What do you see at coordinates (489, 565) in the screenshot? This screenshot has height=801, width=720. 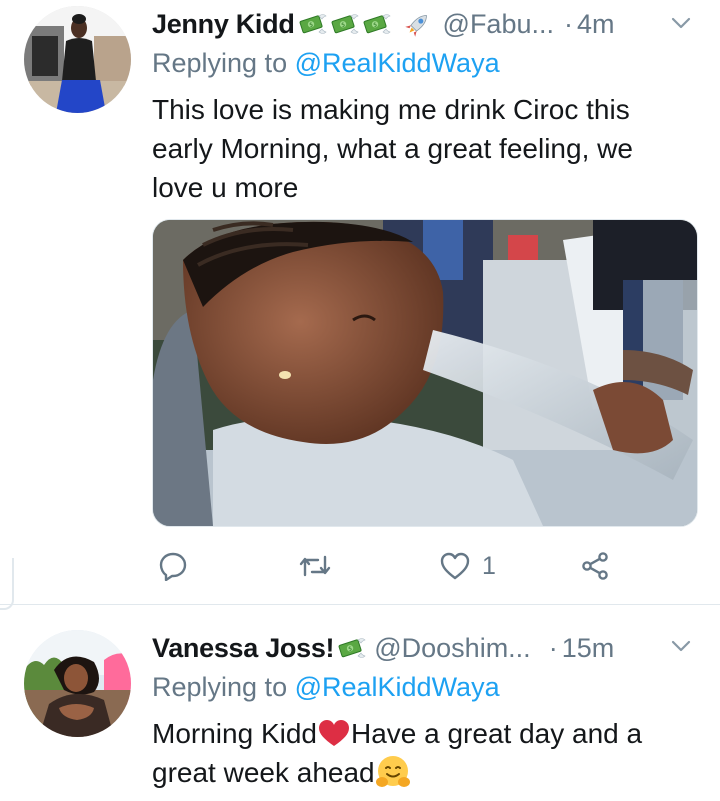 I see `like-count: 1` at bounding box center [489, 565].